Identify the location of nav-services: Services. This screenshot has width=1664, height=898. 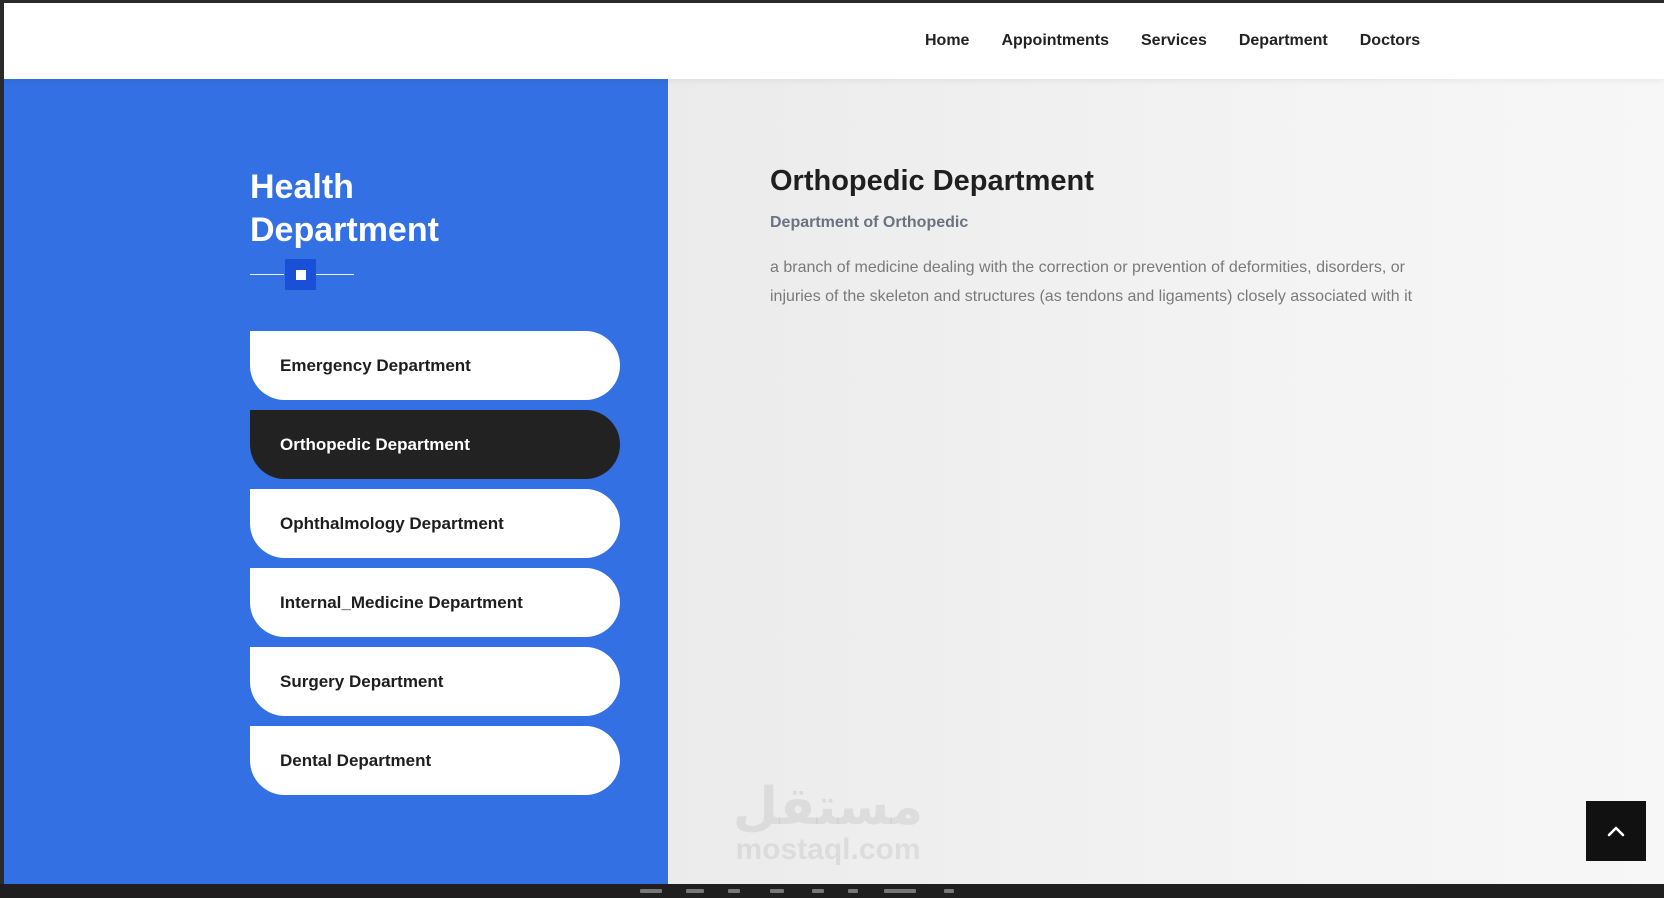
(1174, 41).